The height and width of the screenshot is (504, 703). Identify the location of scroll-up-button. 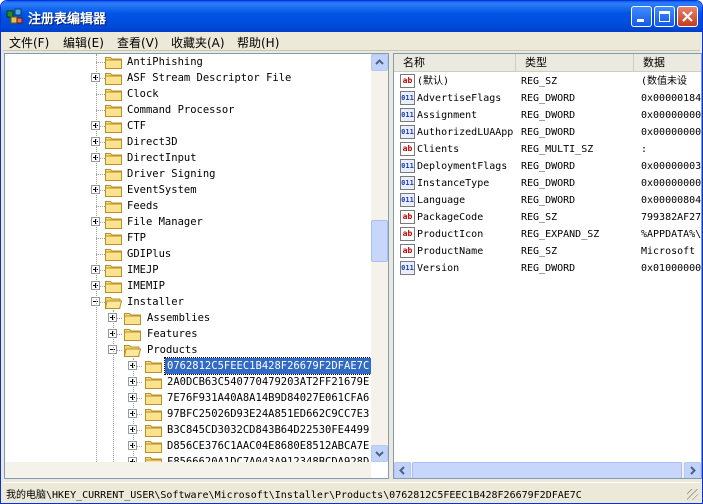
(379, 62).